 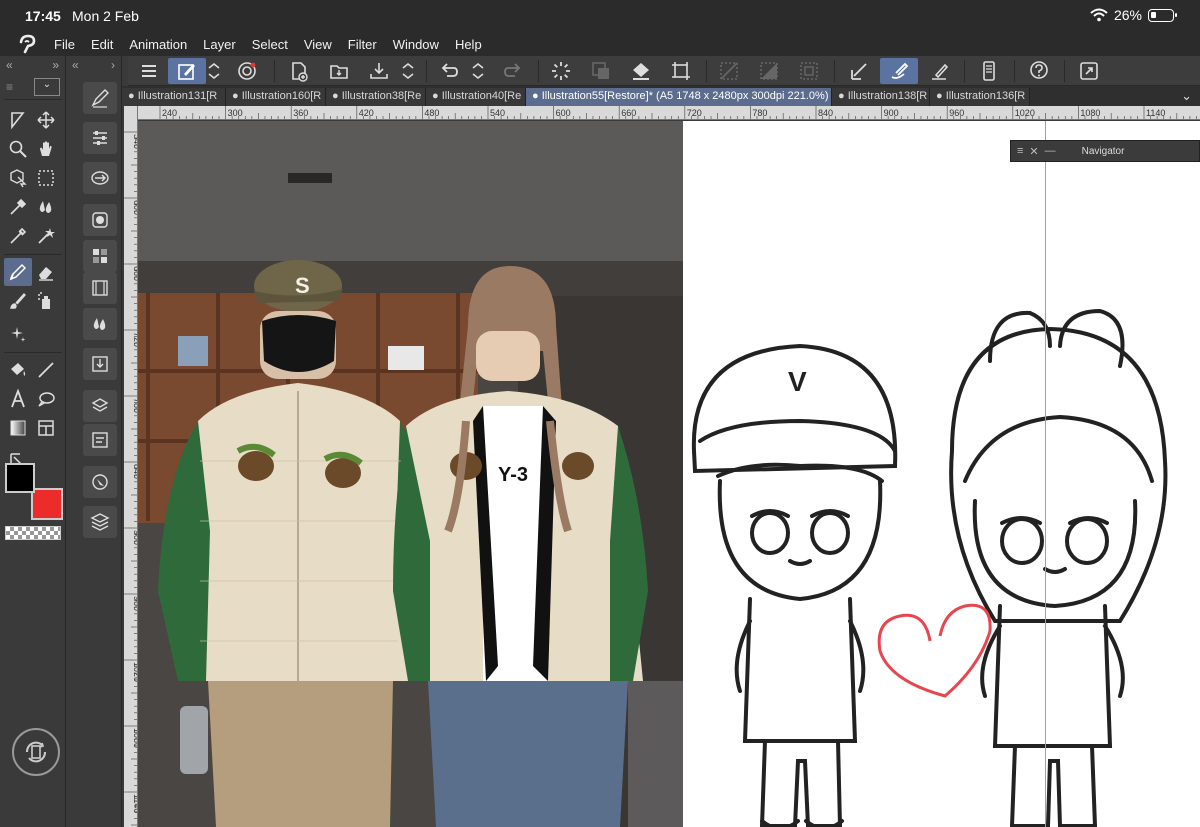 I want to click on eyedropper-tool-icon, so click(x=18, y=207).